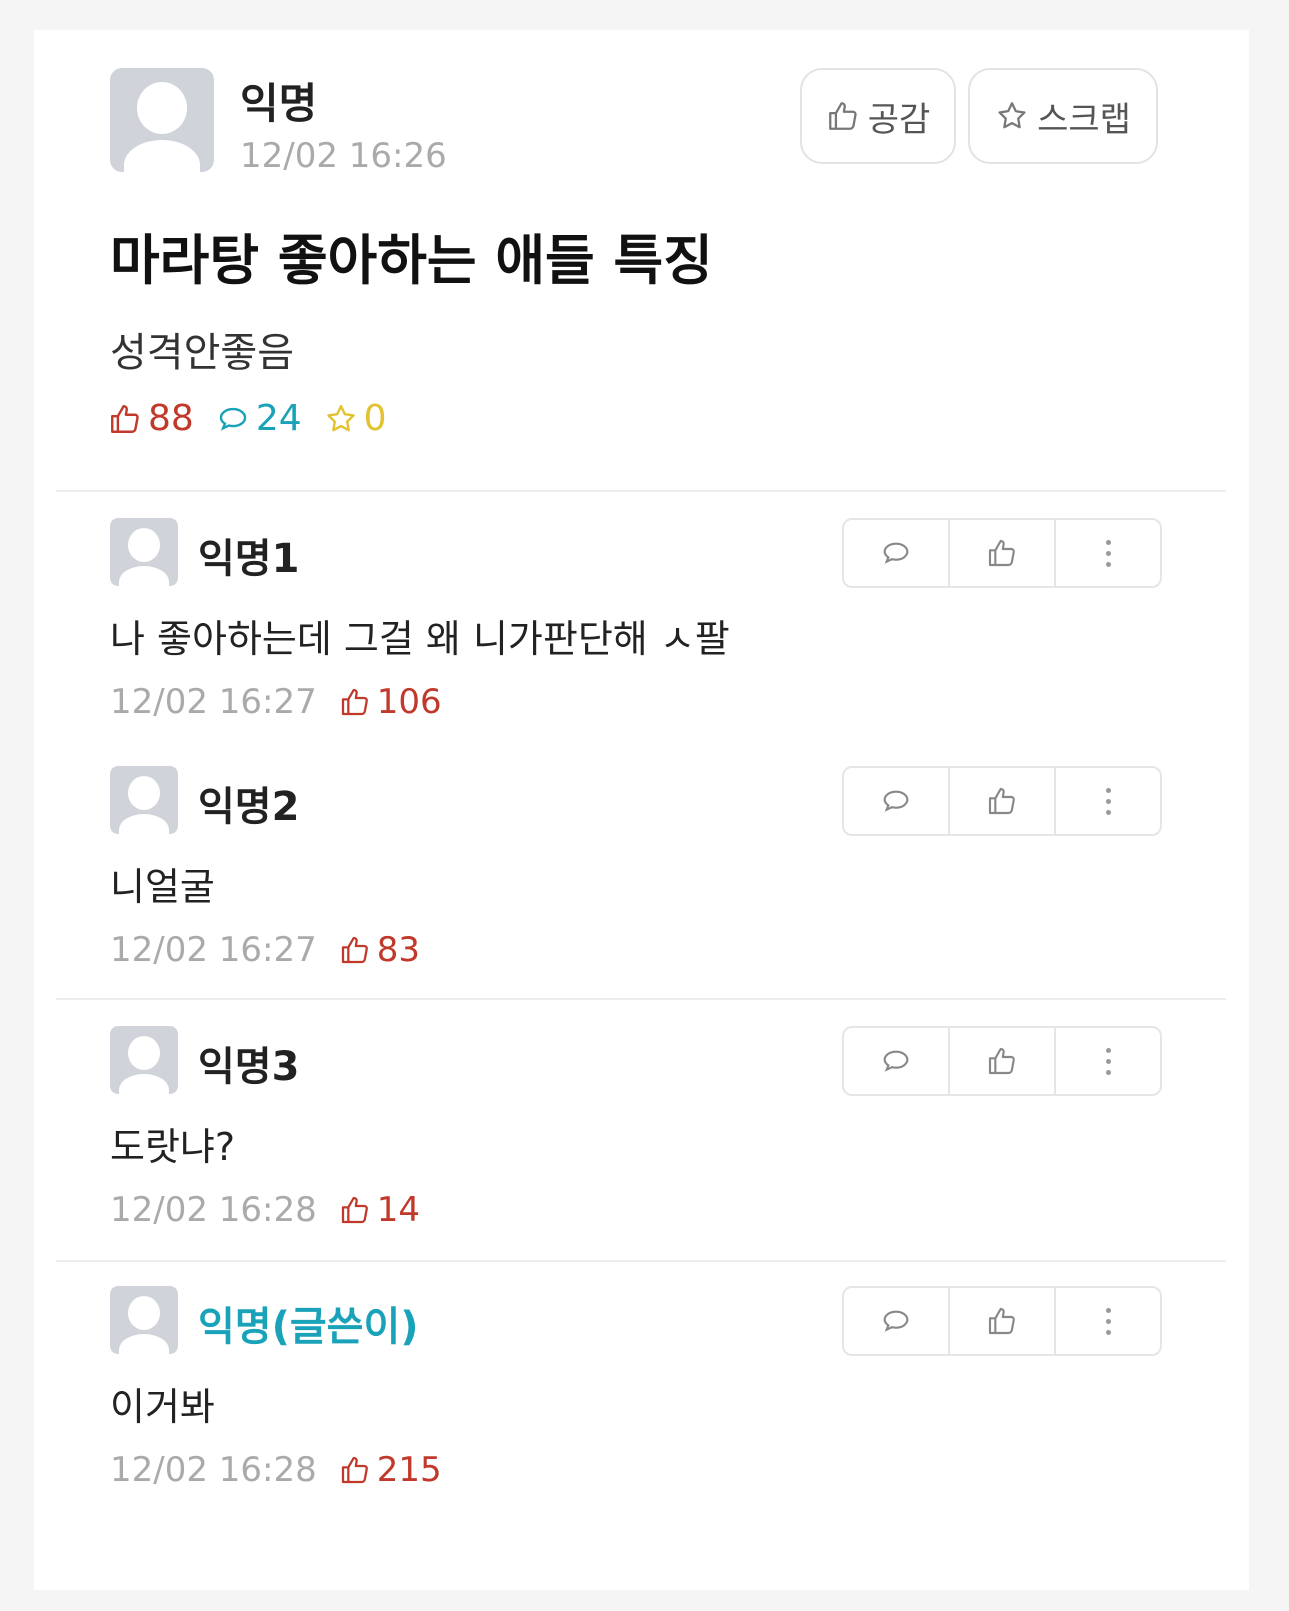 Image resolution: width=1289 pixels, height=1611 pixels. I want to click on post-title: 마라탕 좋아하는 애들 특징, so click(411, 260).